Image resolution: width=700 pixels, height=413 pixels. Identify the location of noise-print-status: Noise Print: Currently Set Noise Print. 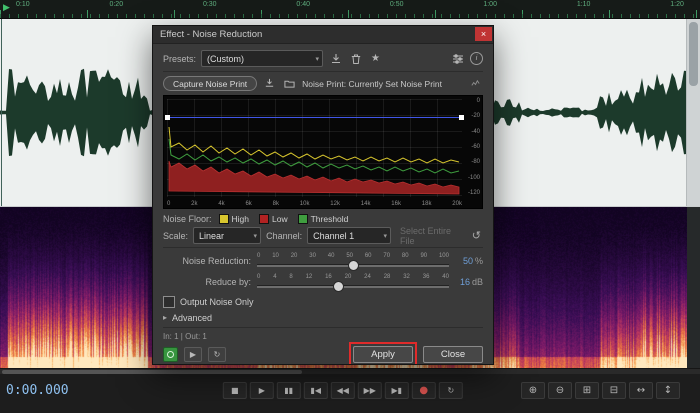
(372, 83).